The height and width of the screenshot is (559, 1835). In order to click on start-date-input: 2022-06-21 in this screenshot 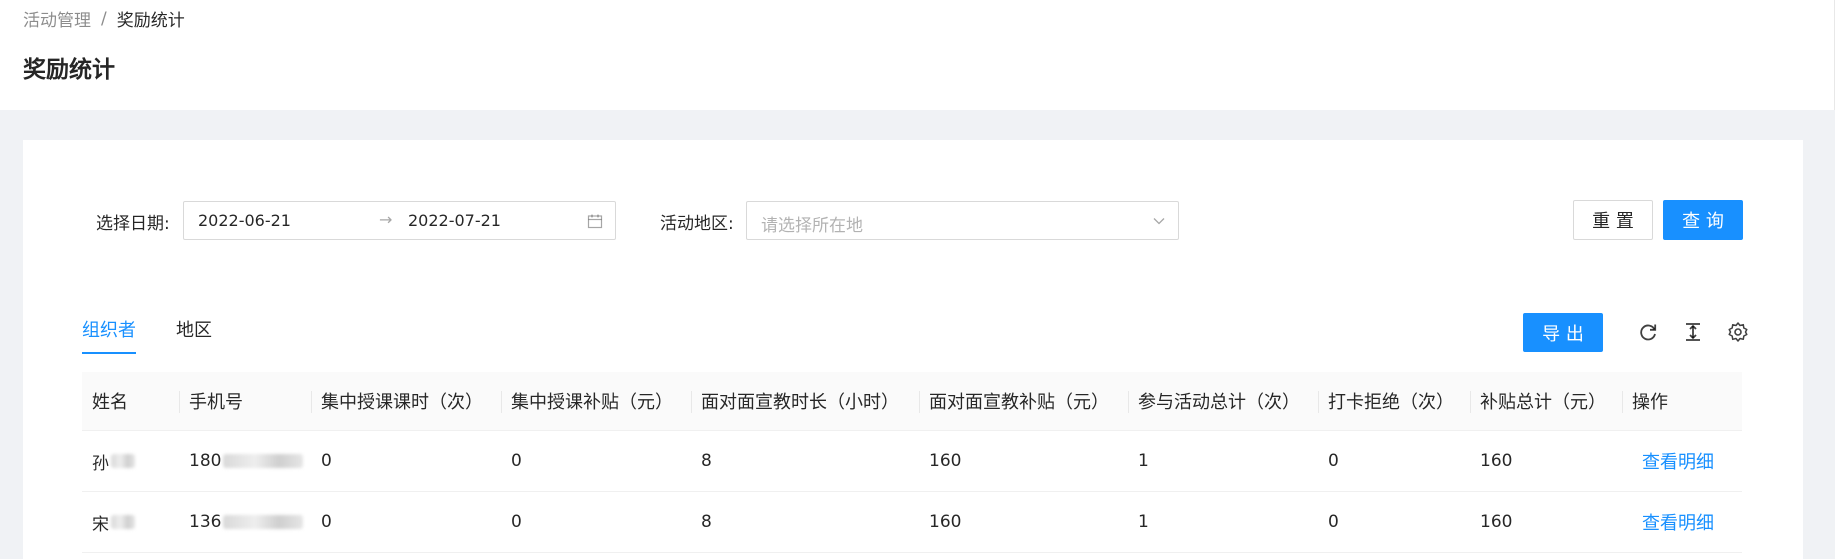, I will do `click(244, 220)`.